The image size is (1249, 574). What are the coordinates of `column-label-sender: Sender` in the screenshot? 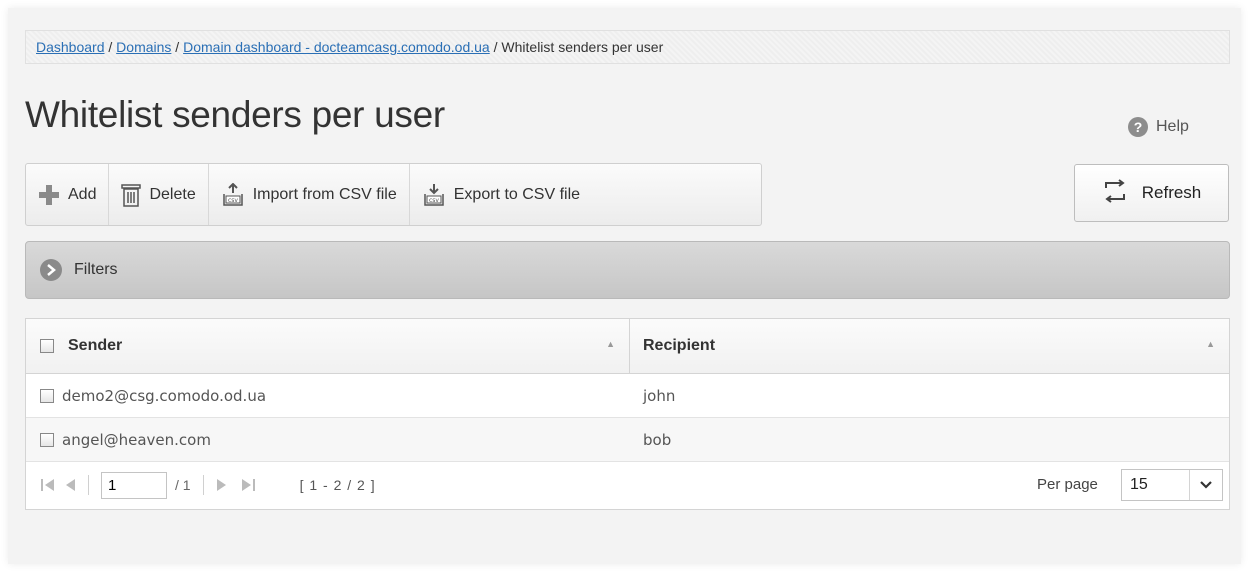 It's located at (95, 345).